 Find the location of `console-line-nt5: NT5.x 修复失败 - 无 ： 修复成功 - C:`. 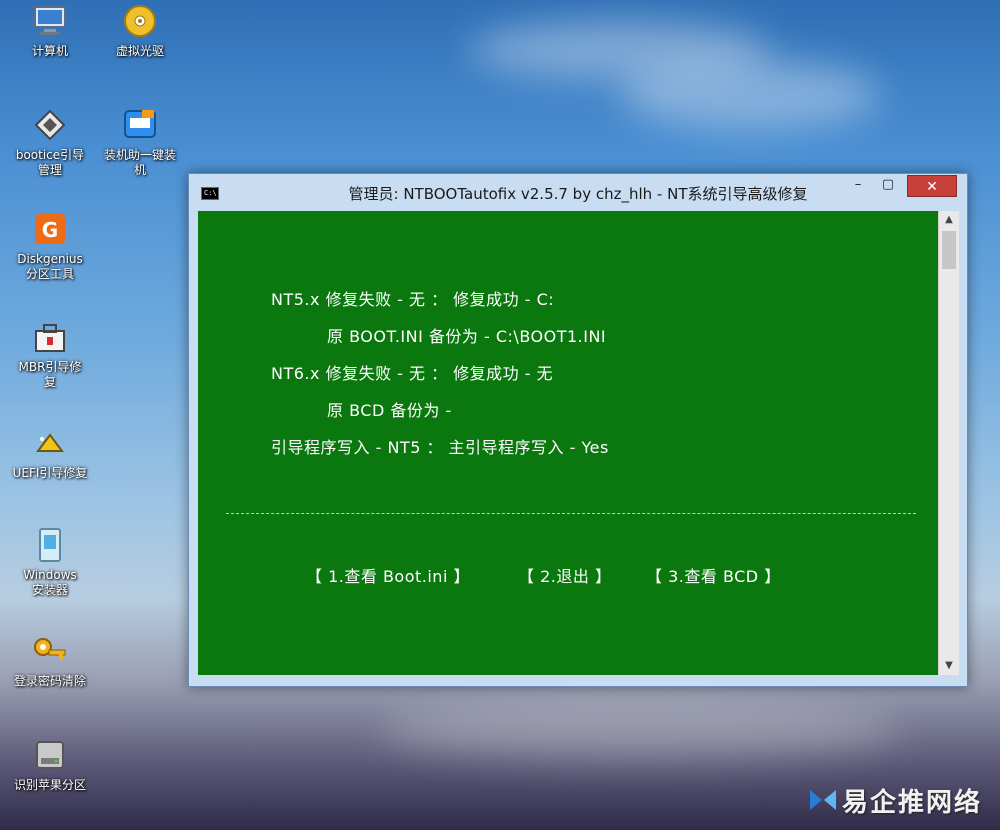

console-line-nt5: NT5.x 修复失败 - 无 ： 修复成功 - C: is located at coordinates (413, 299).